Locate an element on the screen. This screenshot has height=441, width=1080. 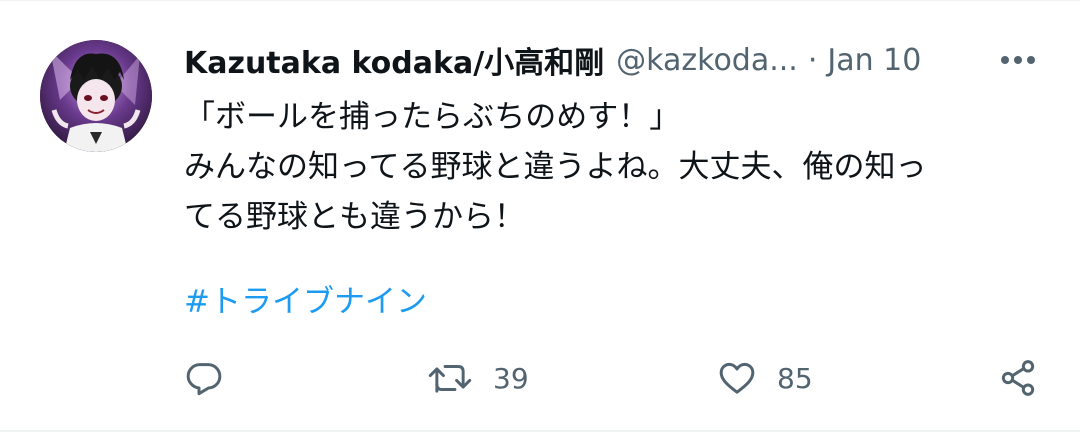
reply-icon is located at coordinates (204, 379).